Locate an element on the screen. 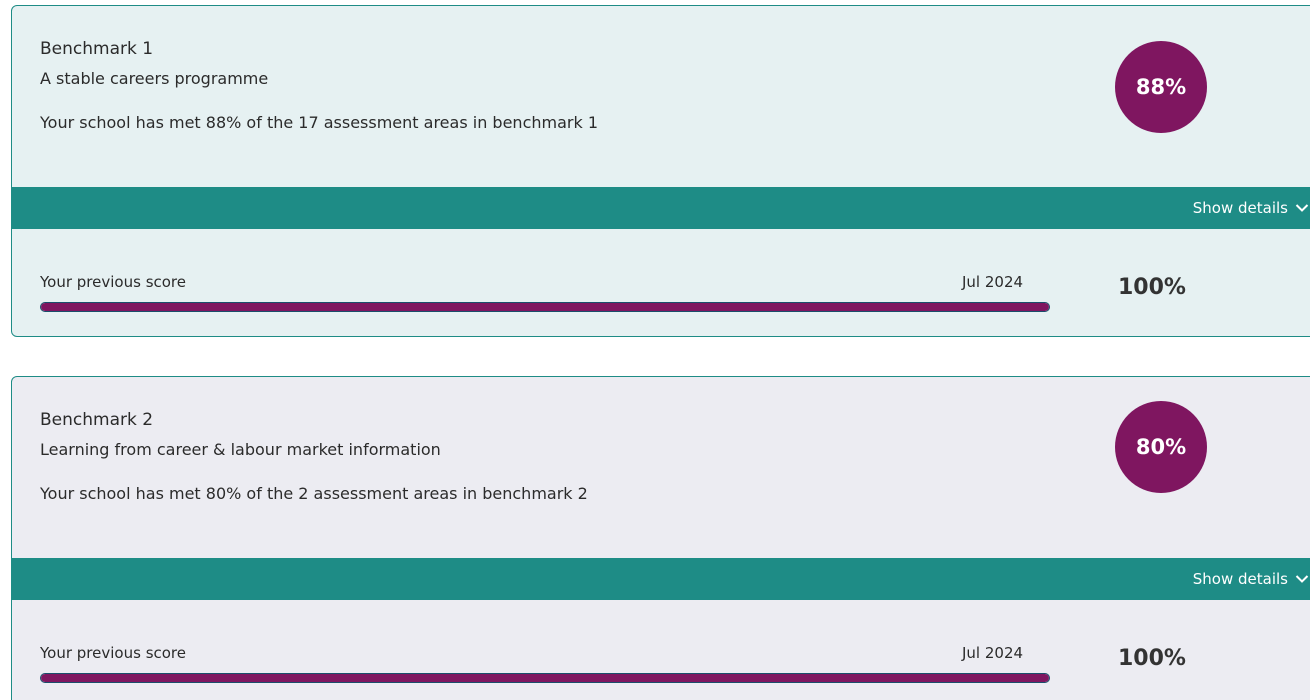 The width and height of the screenshot is (1310, 700). benchmark-title: Benchmark 2 is located at coordinates (97, 420).